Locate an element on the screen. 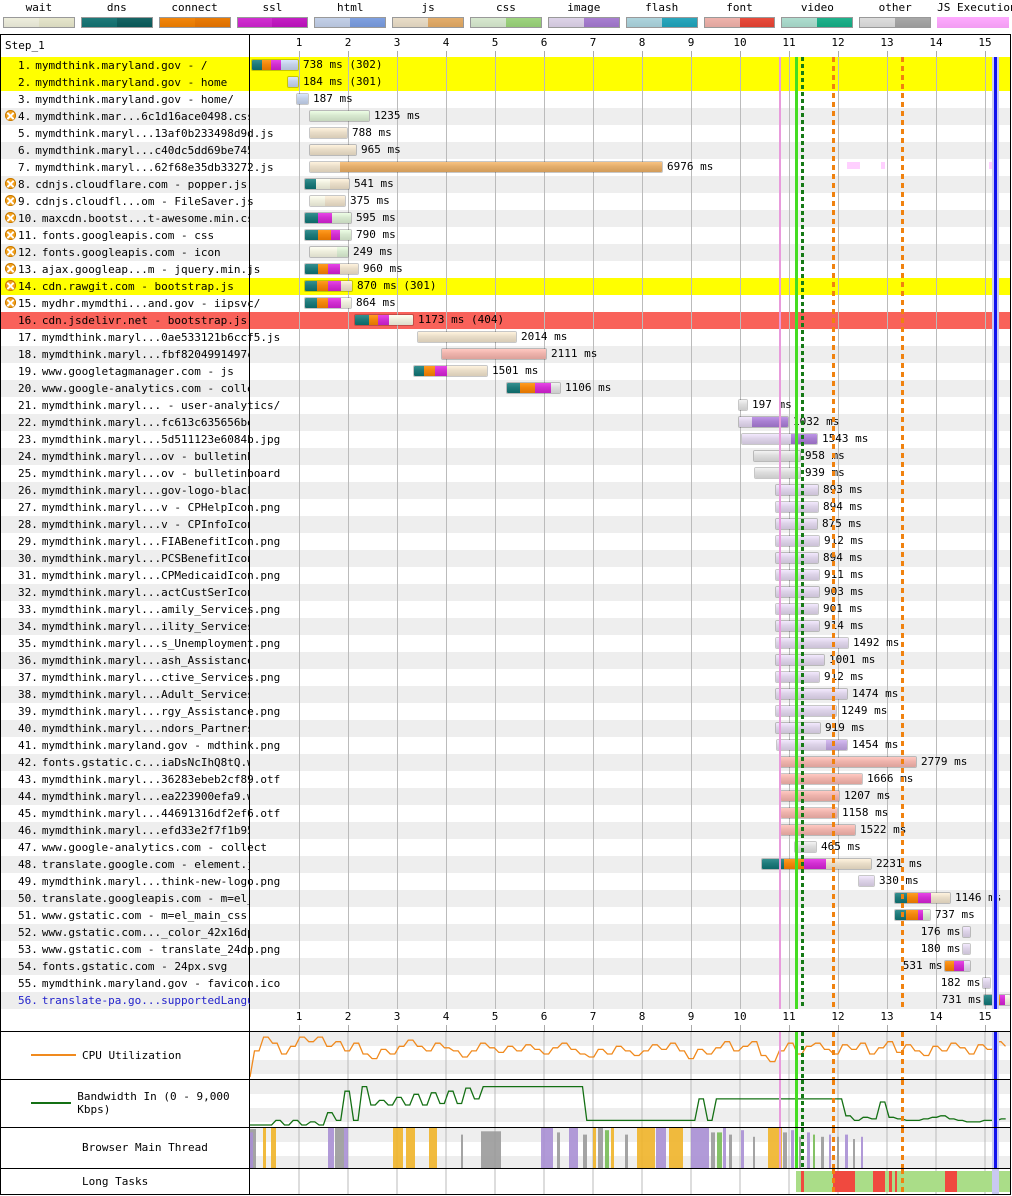 This screenshot has width=1012, height=1196. request-label-row: 27. mymdthink.maryl...v - CPHelpIcon.png is located at coordinates (140, 507).